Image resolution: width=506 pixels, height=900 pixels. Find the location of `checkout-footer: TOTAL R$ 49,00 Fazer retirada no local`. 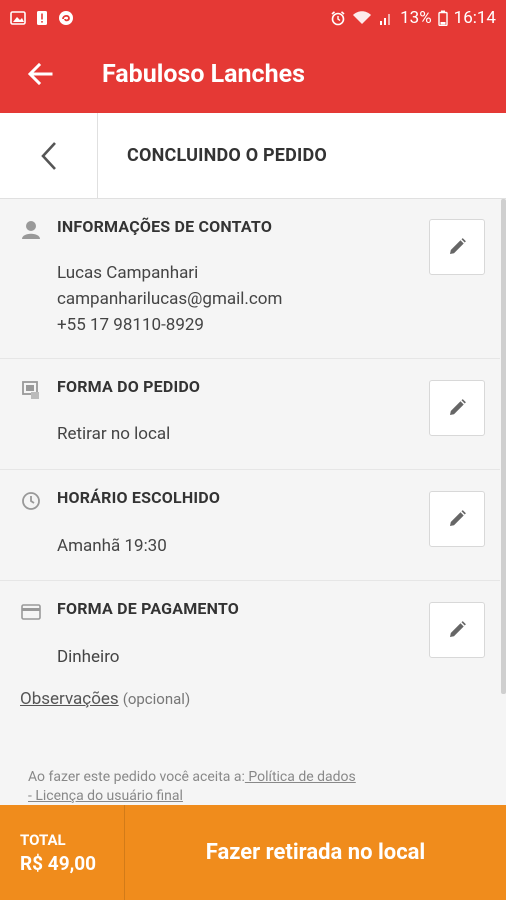

checkout-footer: TOTAL R$ 49,00 Fazer retirada no local is located at coordinates (253, 852).